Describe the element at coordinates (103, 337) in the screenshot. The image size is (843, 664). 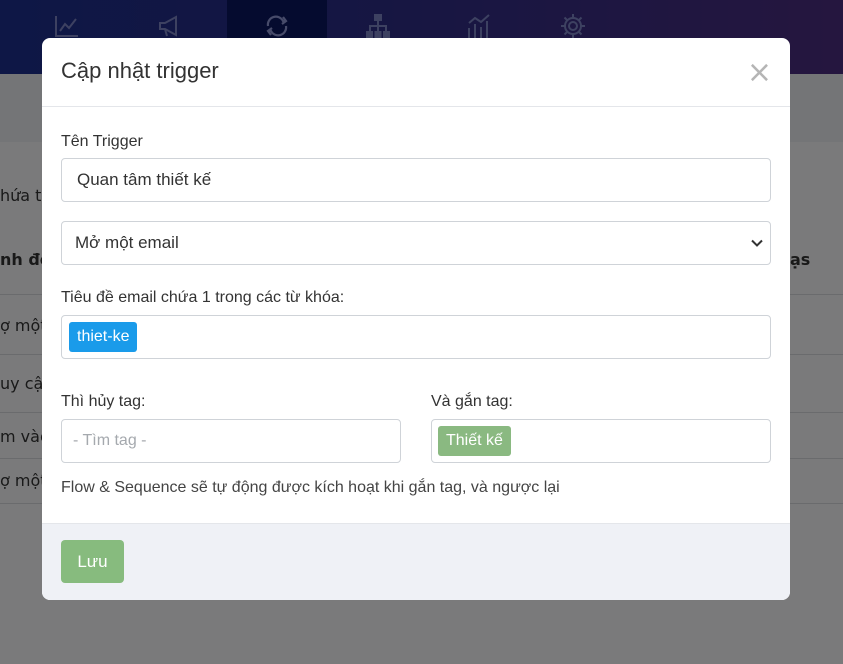
I see `keyword-tag: thiet-ke` at that location.